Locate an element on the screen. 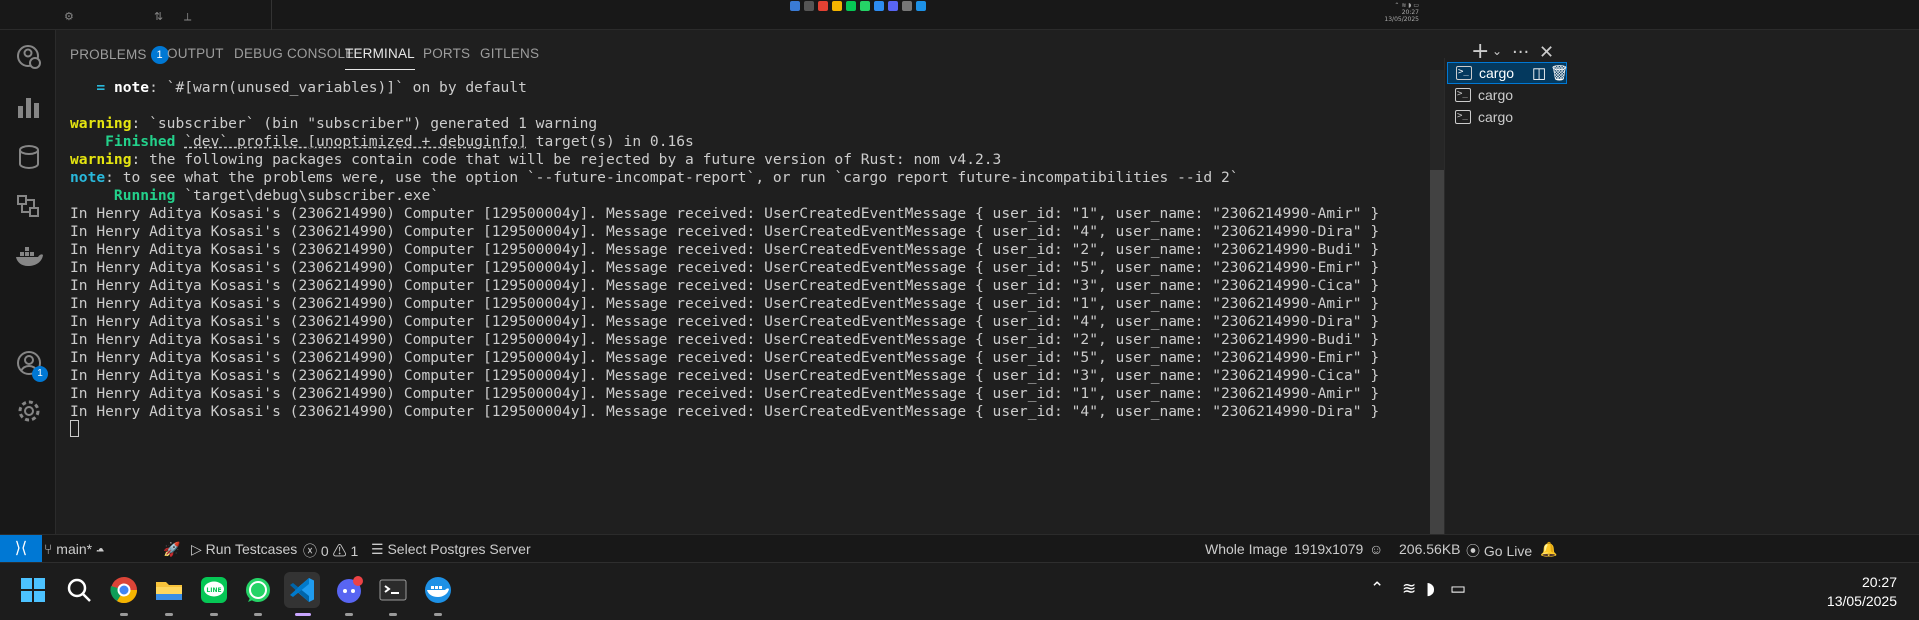 The image size is (1919, 620). sort-icon: ⇅ is located at coordinates (159, 16).